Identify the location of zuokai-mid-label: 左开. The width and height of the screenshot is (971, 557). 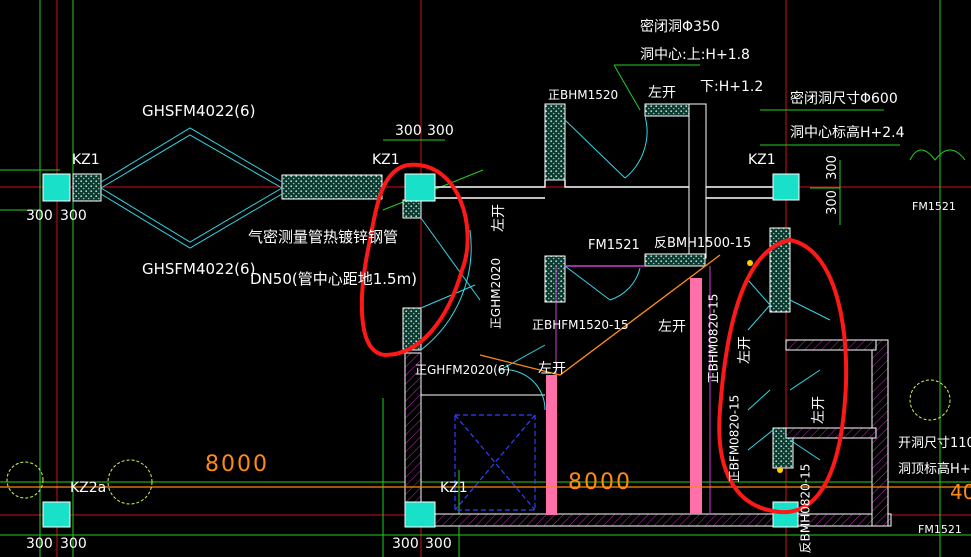
(672, 327).